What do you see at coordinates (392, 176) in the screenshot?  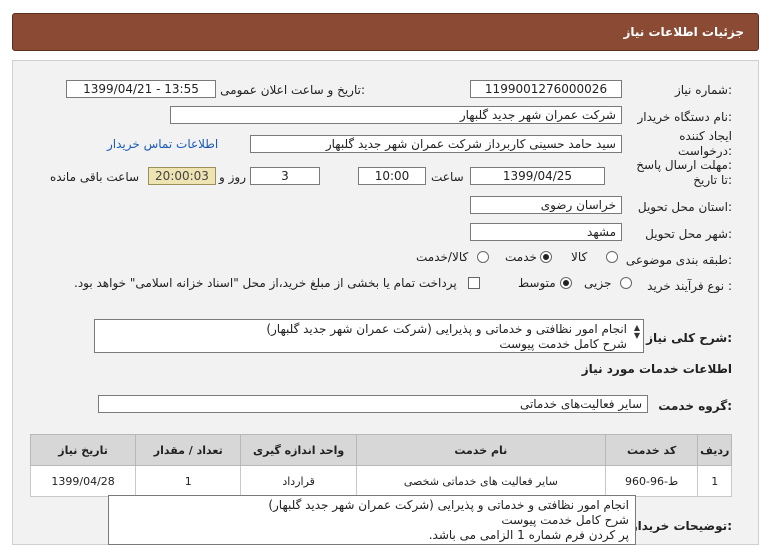 I see `deadline-time-field: 10:00` at bounding box center [392, 176].